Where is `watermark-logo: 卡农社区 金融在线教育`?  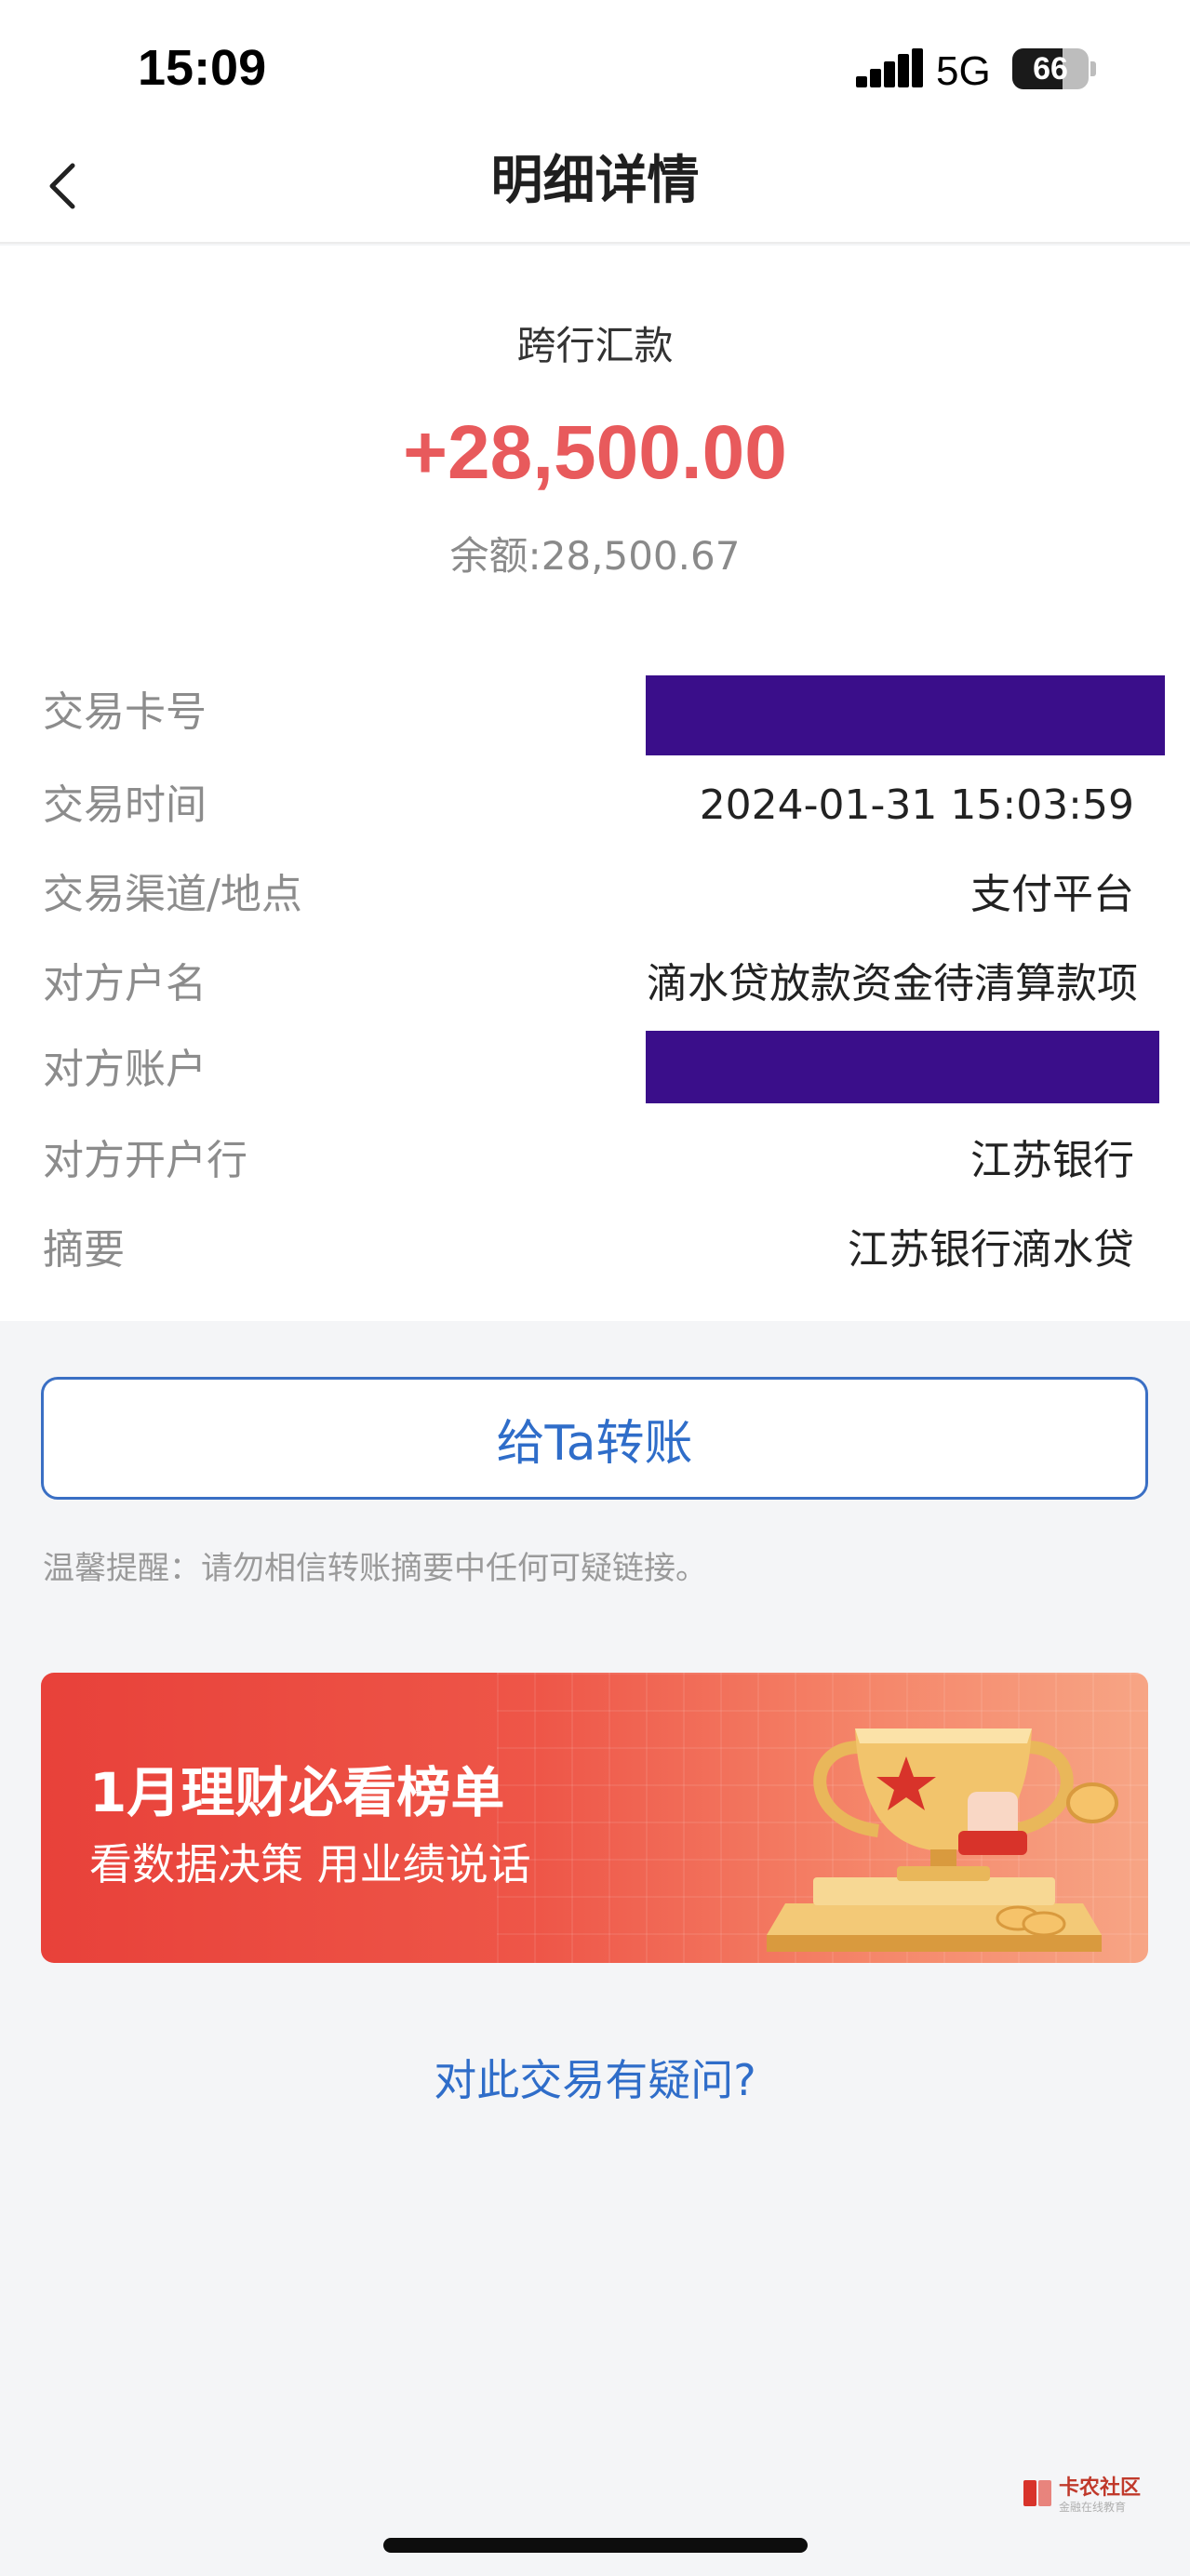
watermark-logo: 卡农社区 金融在线教育 is located at coordinates (1087, 2497).